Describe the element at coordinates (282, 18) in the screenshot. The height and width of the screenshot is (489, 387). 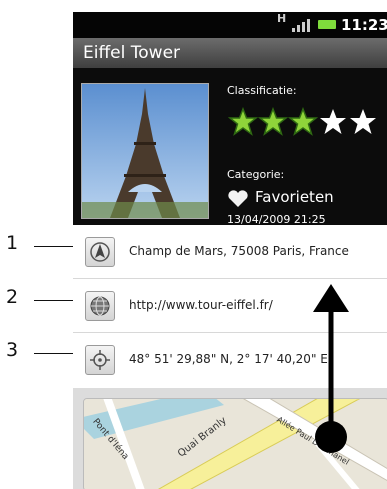
I see `network-type-label: H` at that location.